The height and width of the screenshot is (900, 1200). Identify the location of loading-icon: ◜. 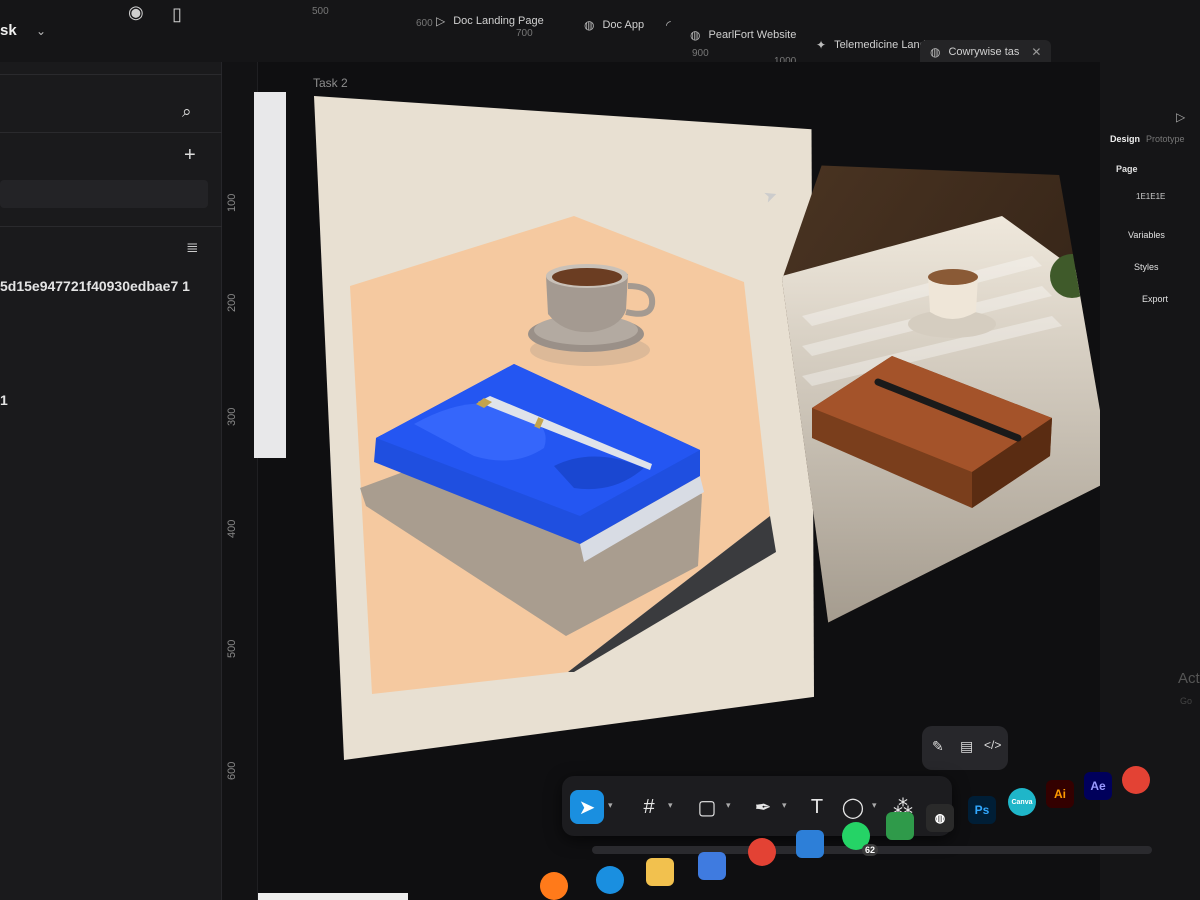
(668, 25).